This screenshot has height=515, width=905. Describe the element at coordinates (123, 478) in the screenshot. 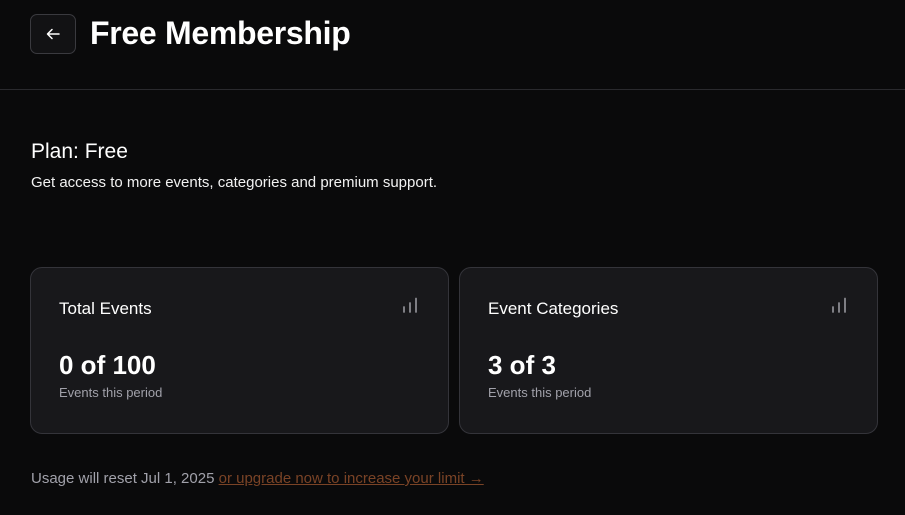

I see `usage-reset-text: Usage will reset Jul 1, 2025` at that location.